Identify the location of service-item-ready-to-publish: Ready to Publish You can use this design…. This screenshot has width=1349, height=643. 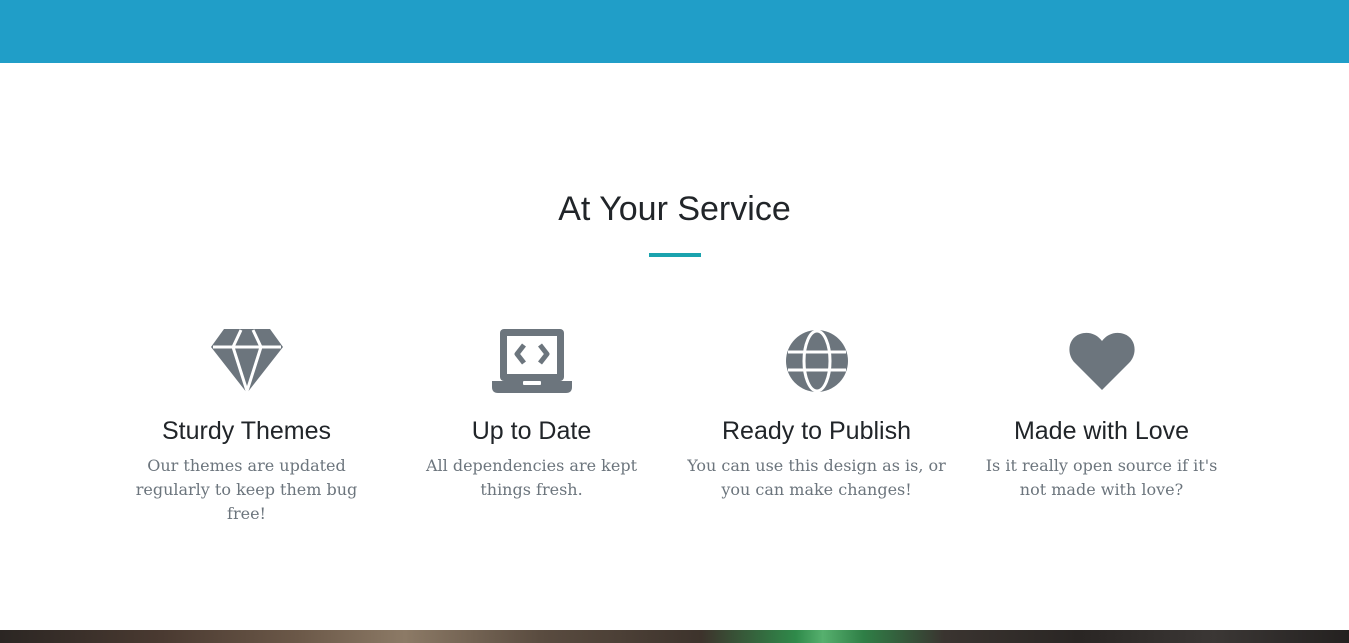
(816, 425).